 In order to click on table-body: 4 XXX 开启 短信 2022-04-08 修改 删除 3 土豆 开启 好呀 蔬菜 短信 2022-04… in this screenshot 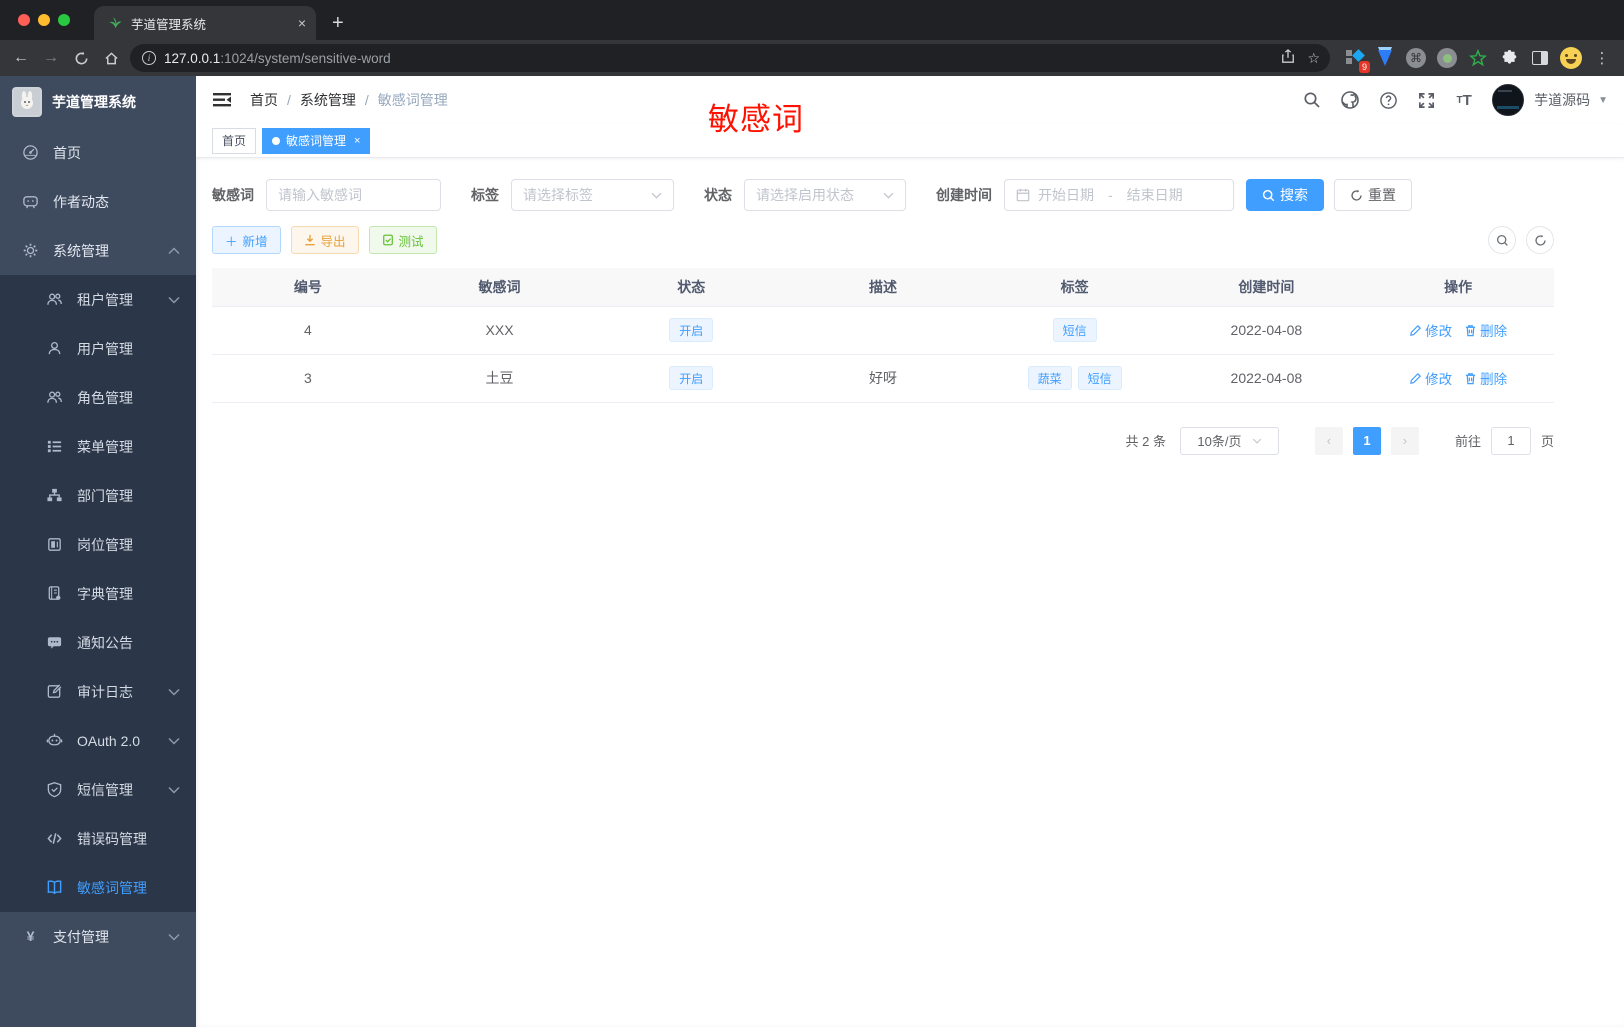, I will do `click(883, 354)`.